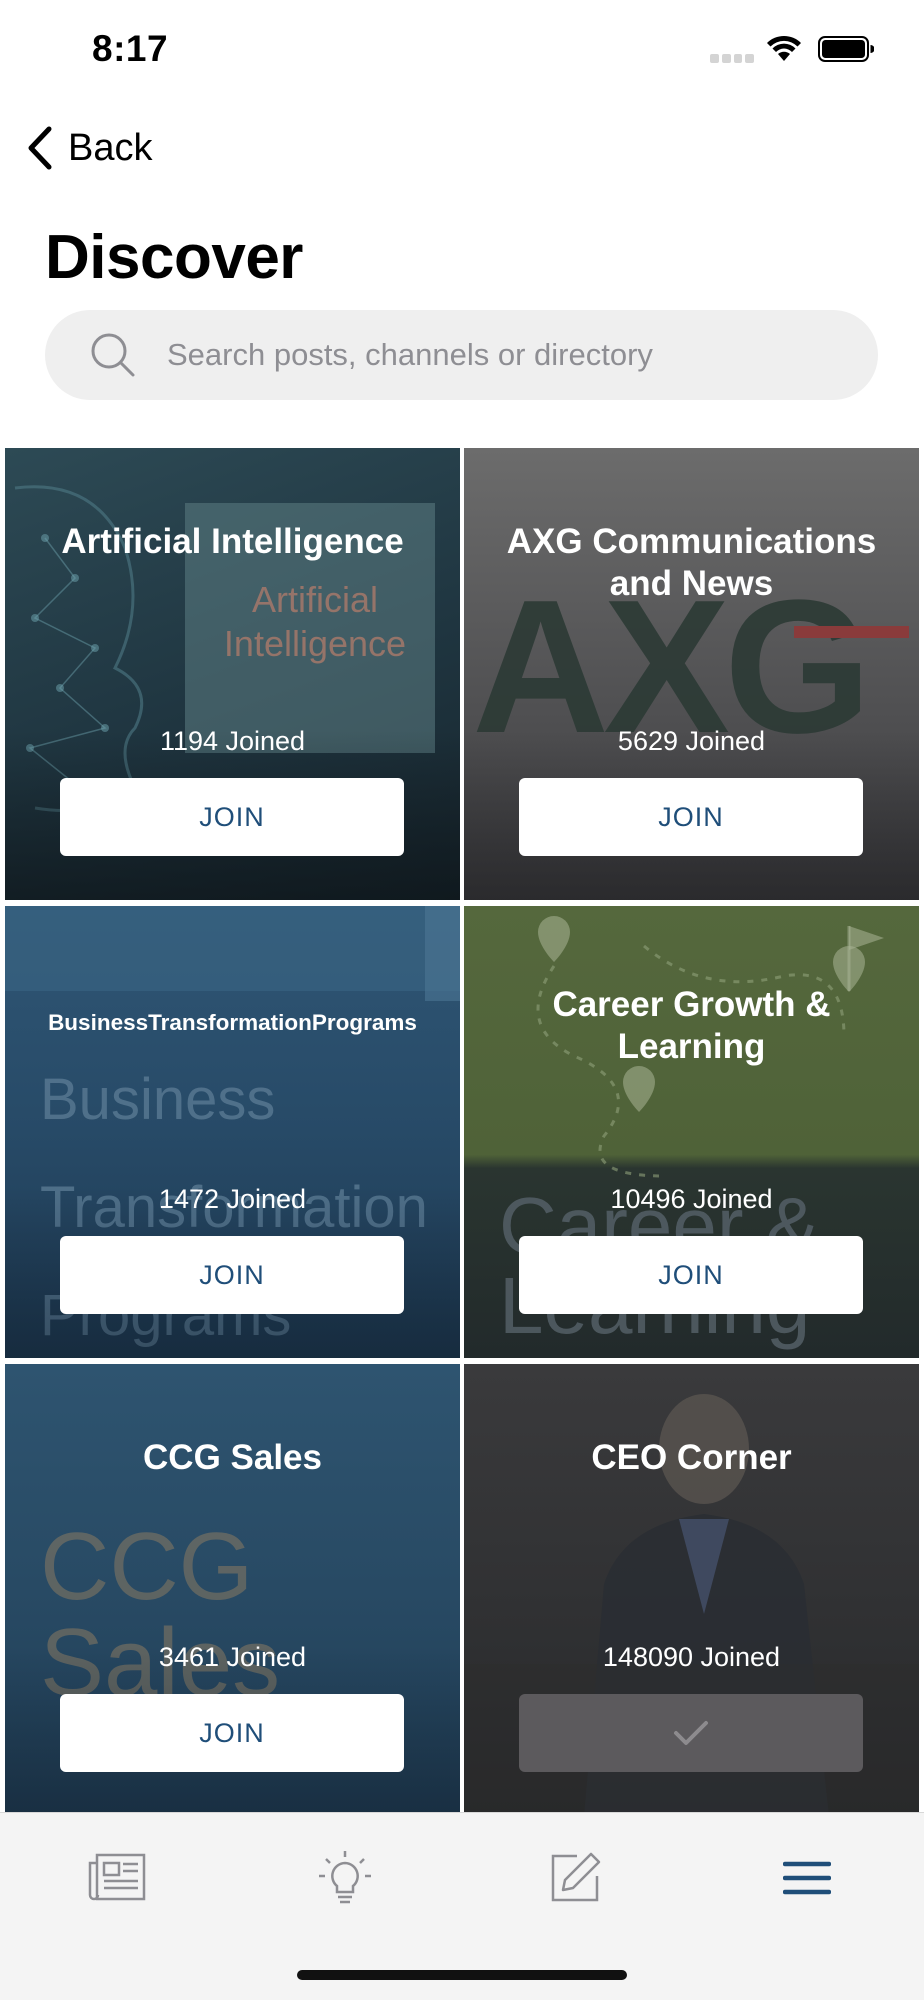  Describe the element at coordinates (110, 147) in the screenshot. I see `back-label: Back` at that location.